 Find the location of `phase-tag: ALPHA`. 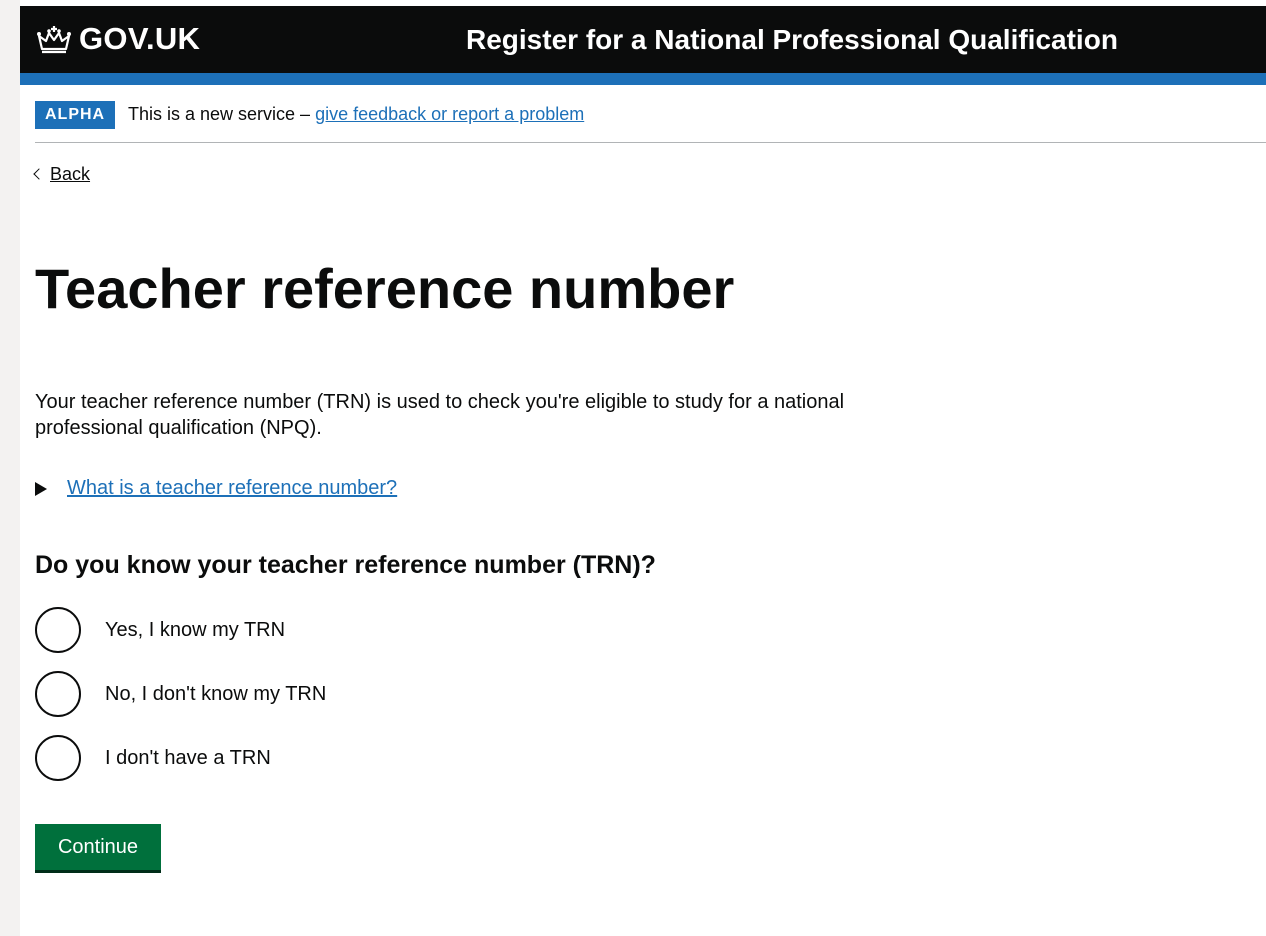

phase-tag: ALPHA is located at coordinates (75, 115).